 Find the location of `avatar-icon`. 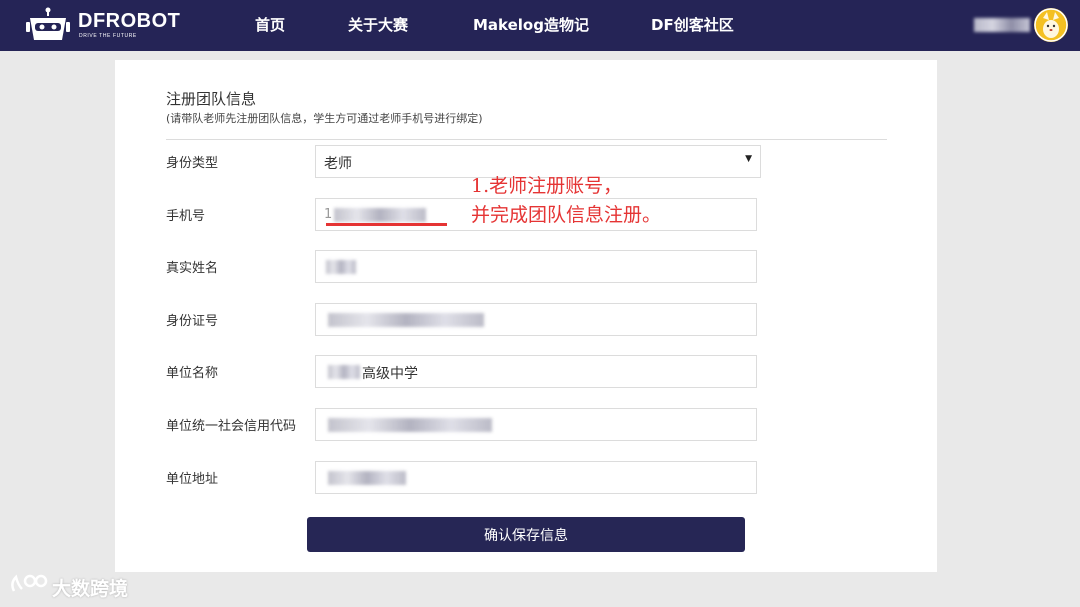

avatar-icon is located at coordinates (1051, 25).